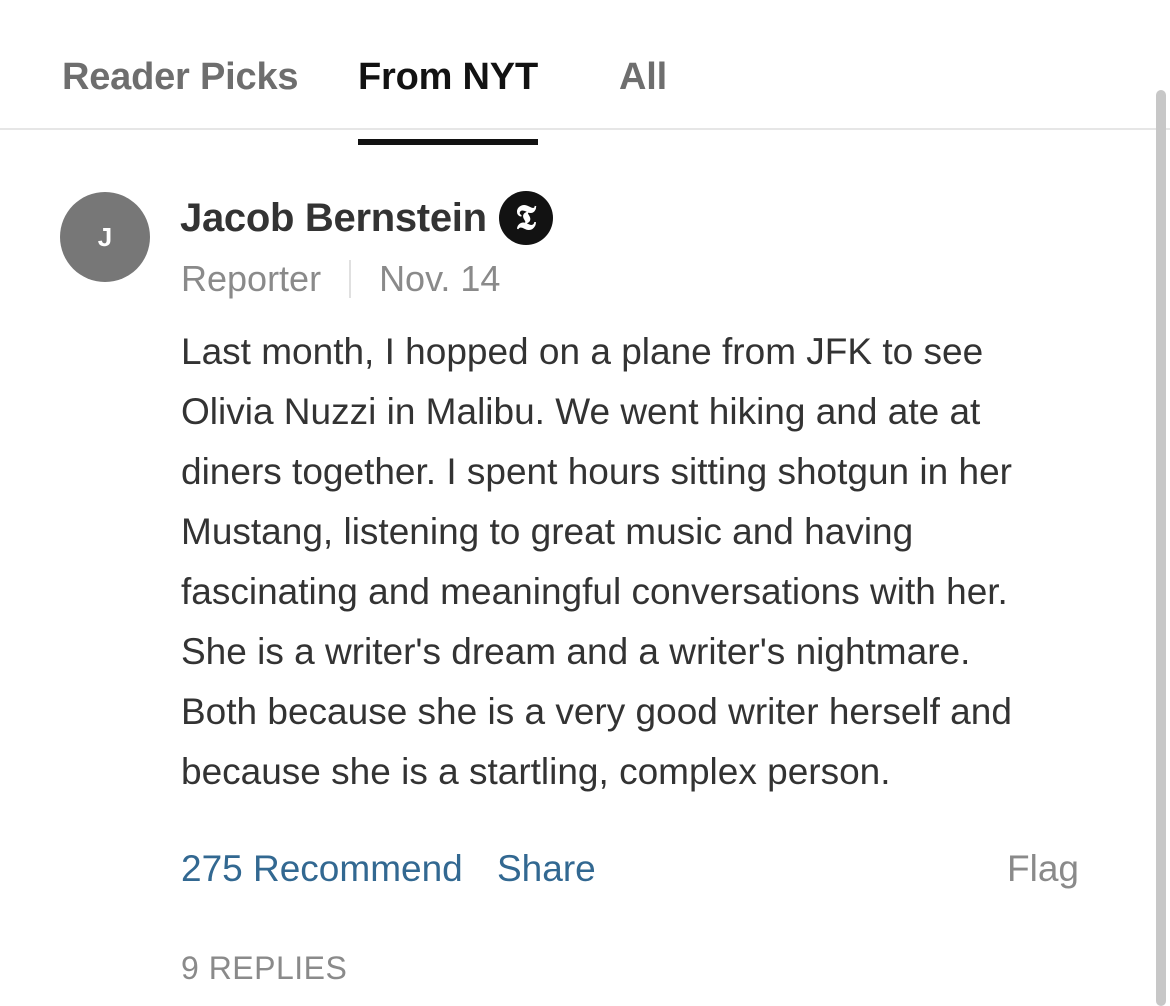 This screenshot has width=1170, height=1006. I want to click on comment-actions: 275 Recommend Share Flag, so click(631, 873).